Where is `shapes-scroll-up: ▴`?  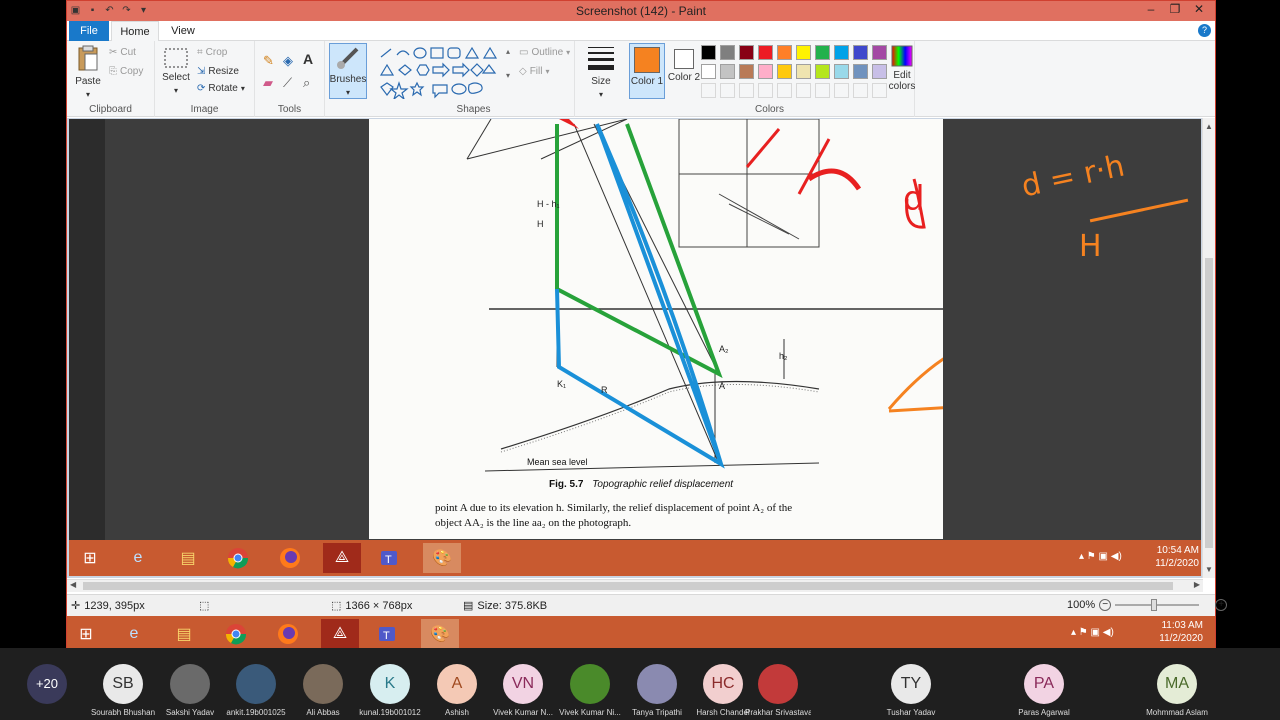 shapes-scroll-up: ▴ is located at coordinates (508, 51).